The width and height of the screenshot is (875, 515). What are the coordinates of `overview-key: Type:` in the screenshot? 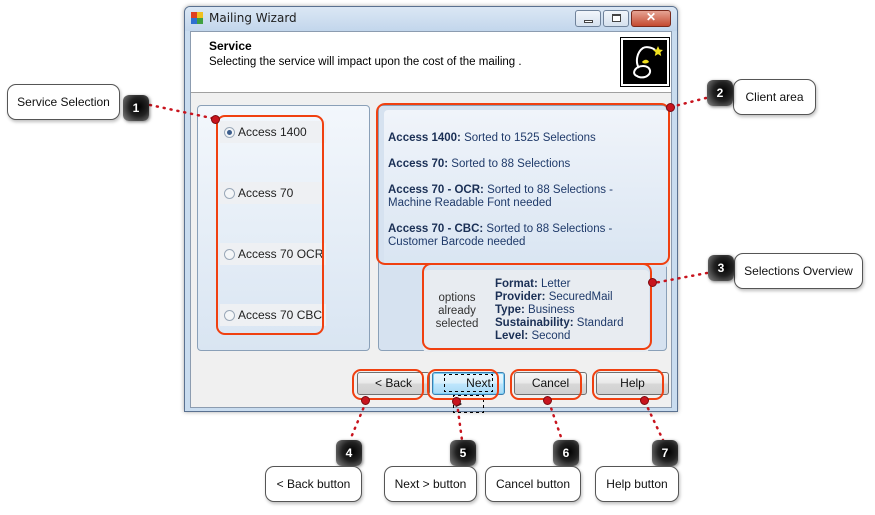 It's located at (510, 310).